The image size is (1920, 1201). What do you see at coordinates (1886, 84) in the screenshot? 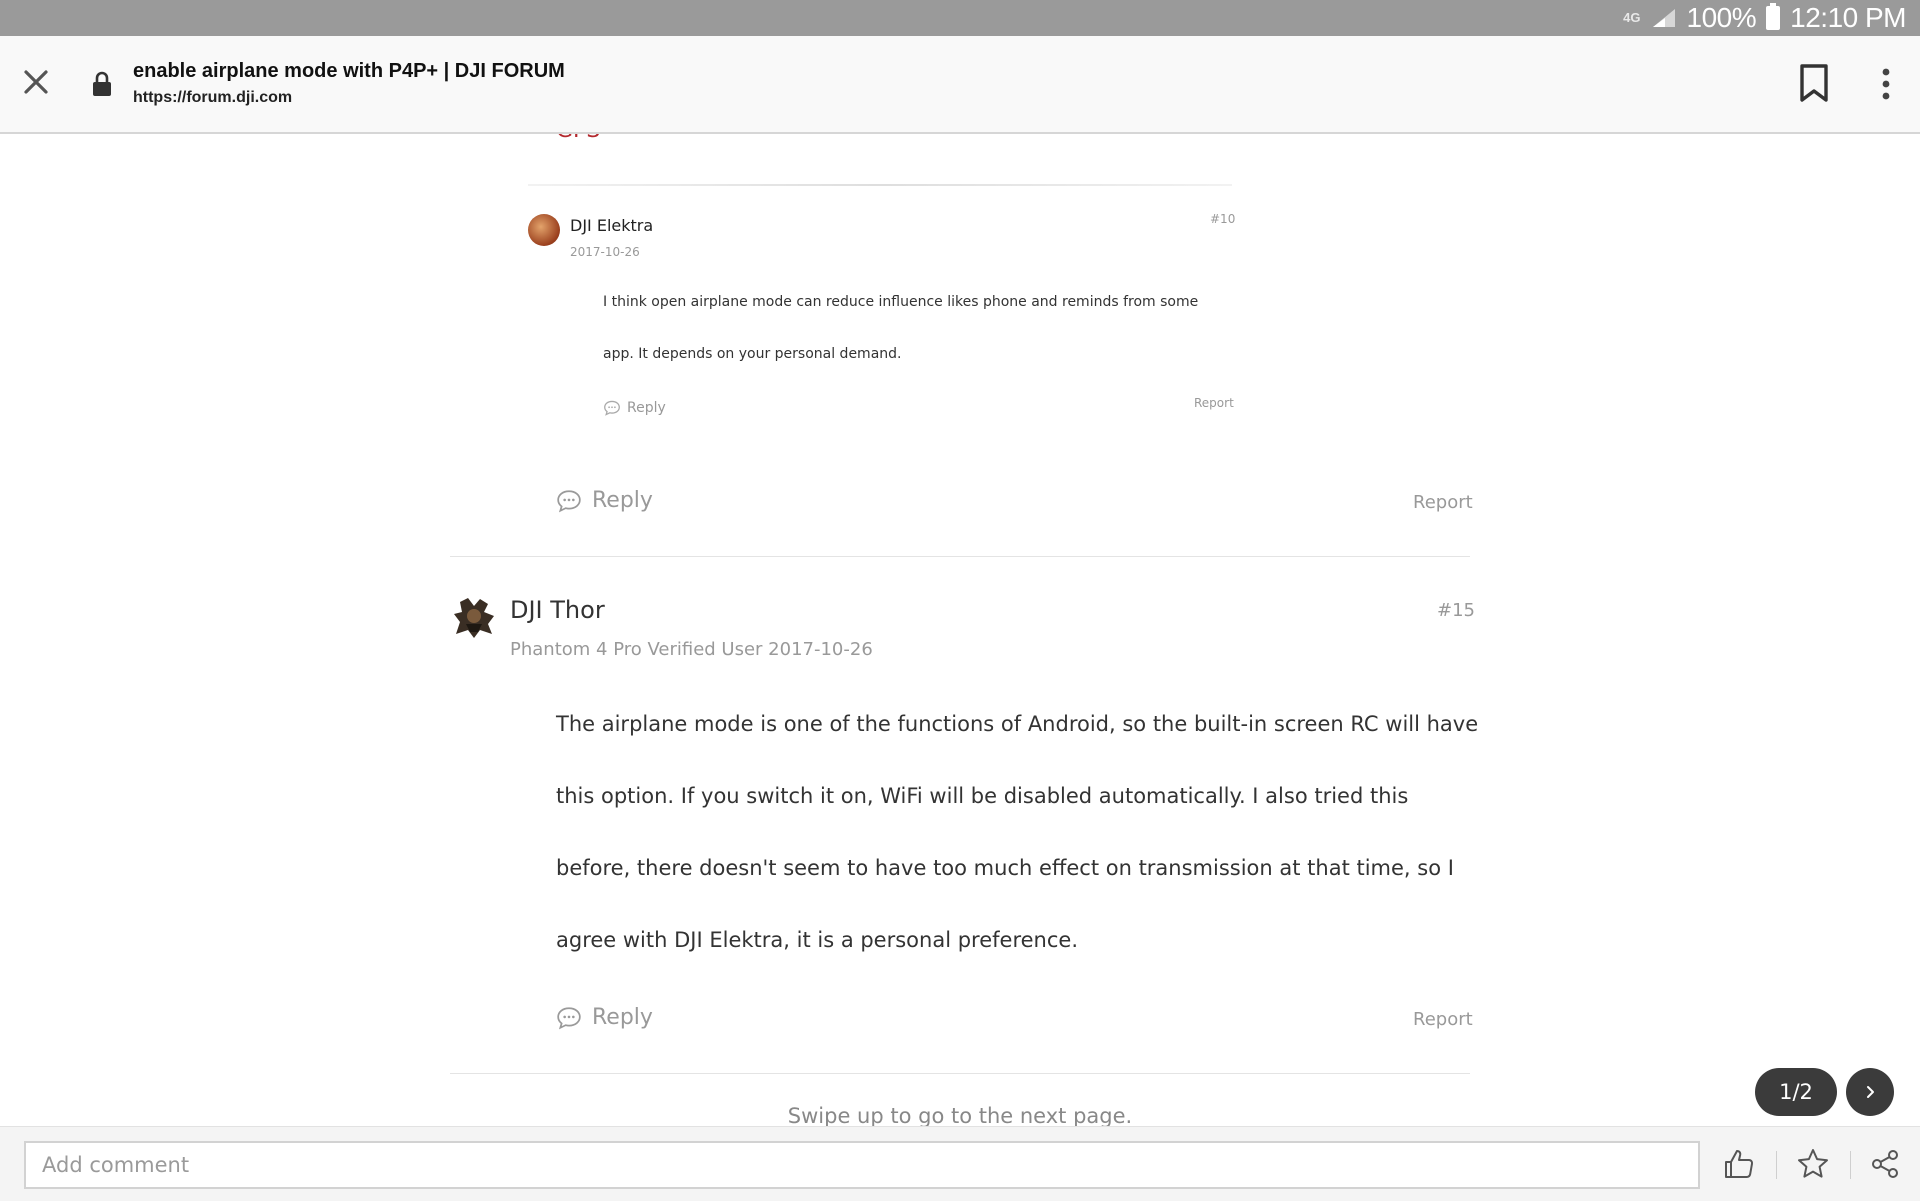
I see `more-vert-icon` at bounding box center [1886, 84].